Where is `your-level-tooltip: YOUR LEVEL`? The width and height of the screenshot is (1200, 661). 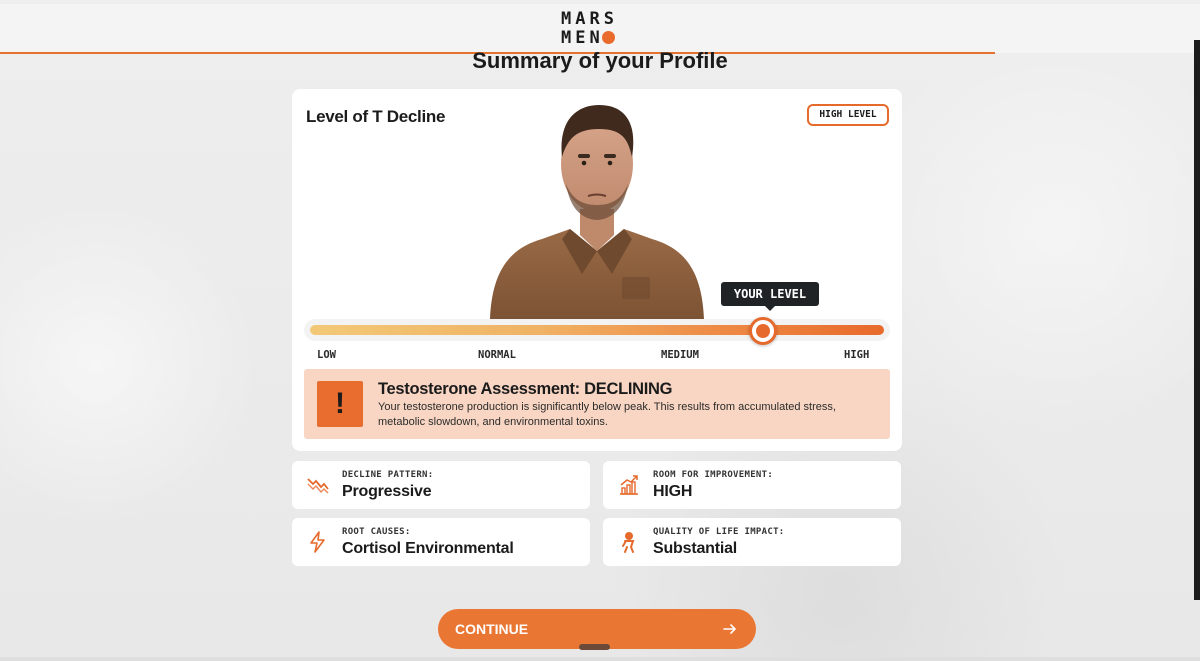
your-level-tooltip: YOUR LEVEL is located at coordinates (770, 294).